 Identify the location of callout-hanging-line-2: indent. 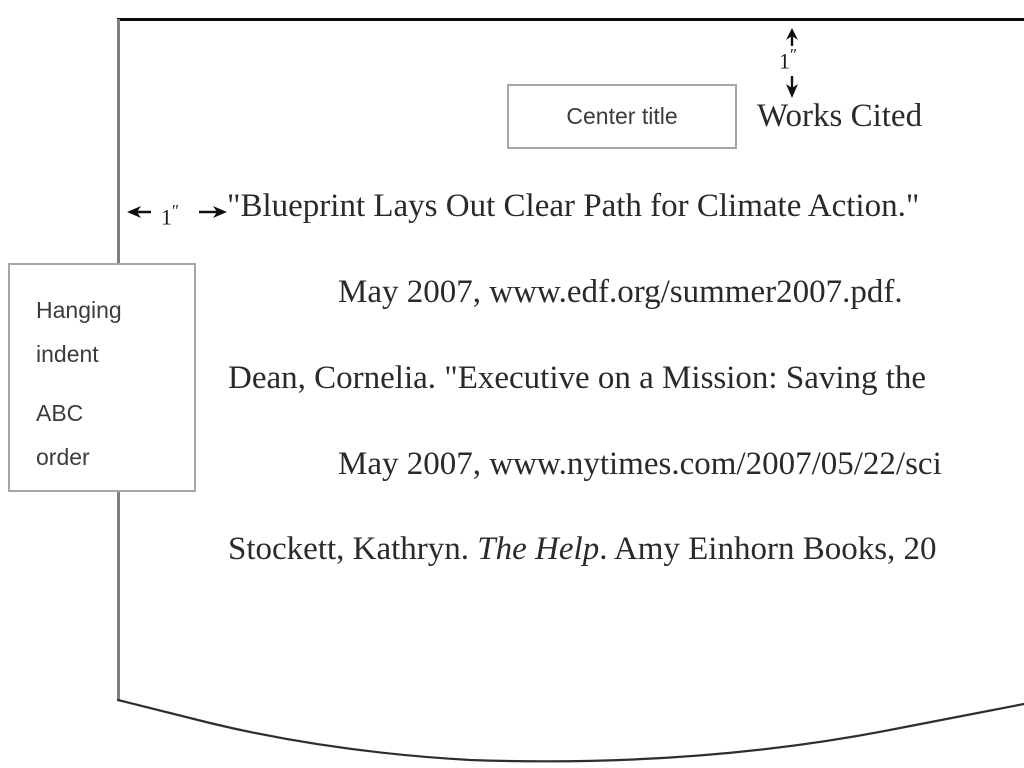
(67, 353).